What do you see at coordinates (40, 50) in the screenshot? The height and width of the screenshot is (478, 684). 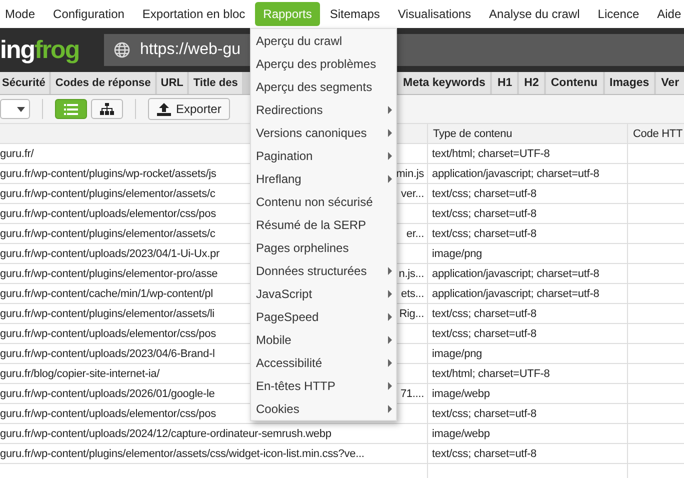 I see `logo: ingfrog` at bounding box center [40, 50].